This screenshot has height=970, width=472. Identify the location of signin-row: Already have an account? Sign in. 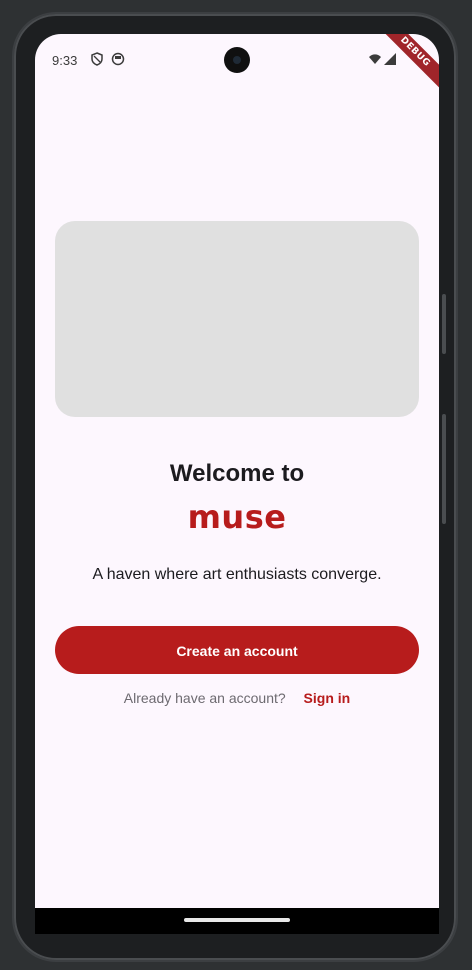
(237, 698).